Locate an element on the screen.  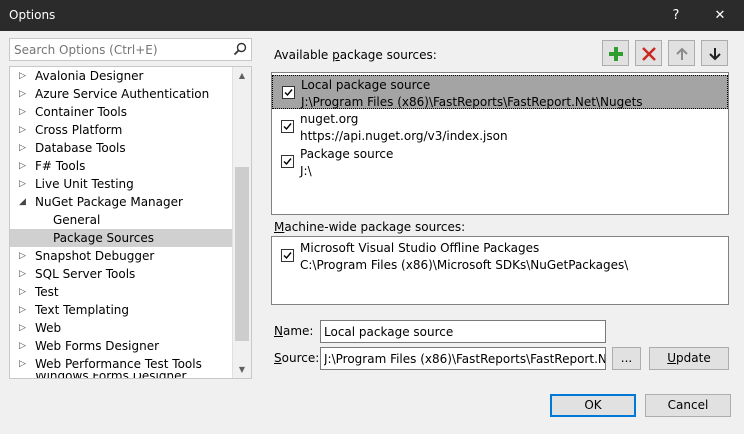
source-input is located at coordinates (463, 358).